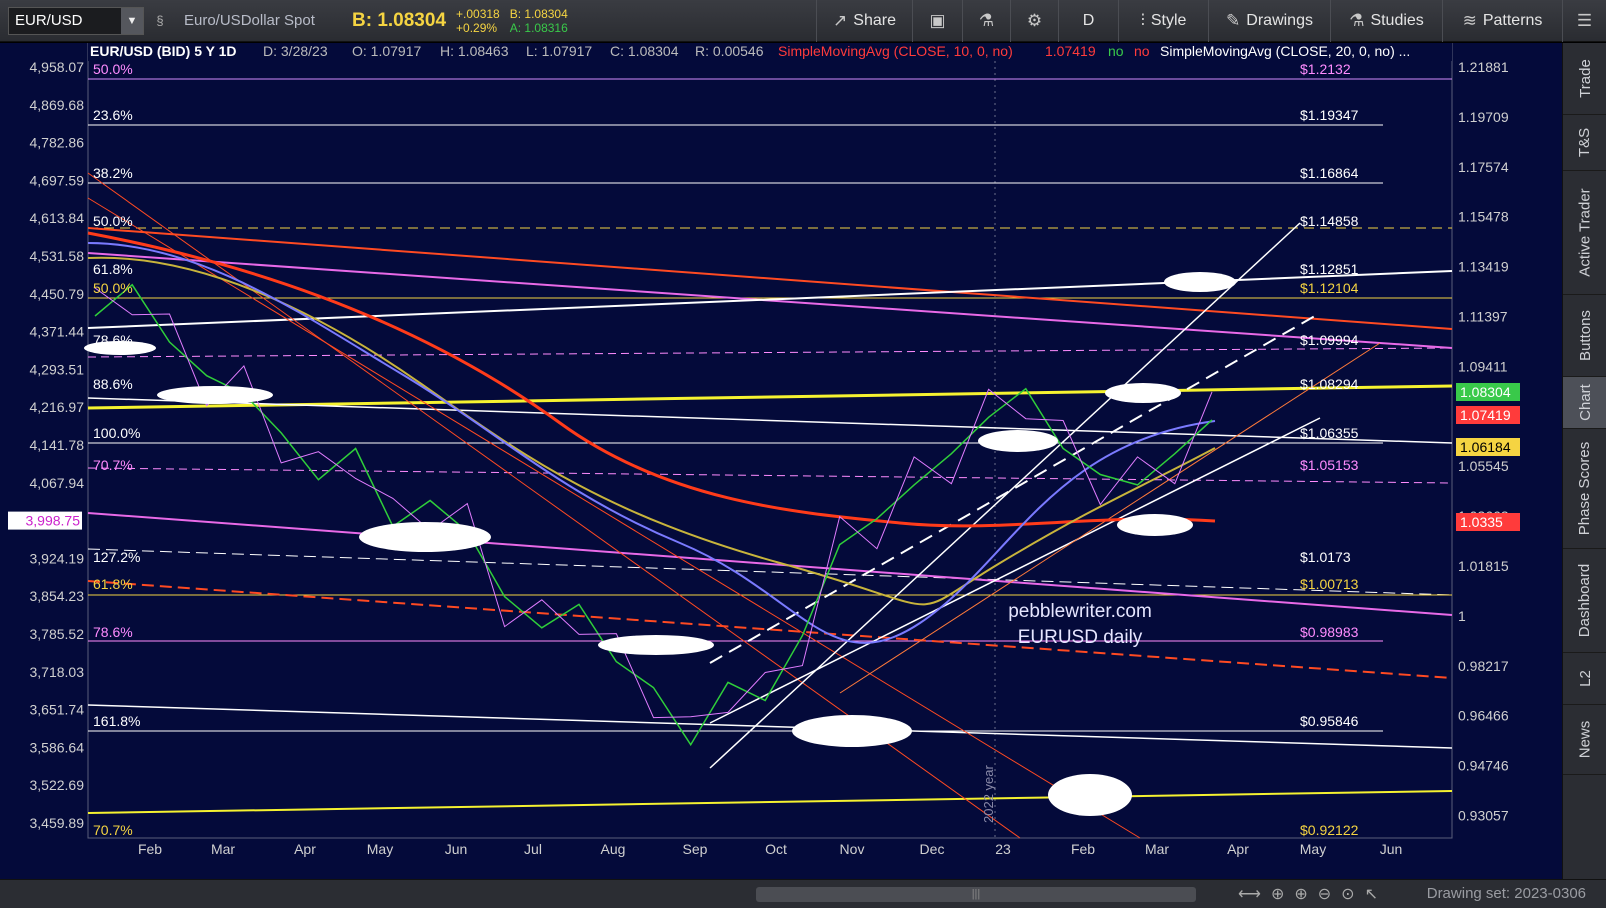 The height and width of the screenshot is (908, 1606). Describe the element at coordinates (729, 51) in the screenshot. I see `header-range: R: 0.00546` at that location.